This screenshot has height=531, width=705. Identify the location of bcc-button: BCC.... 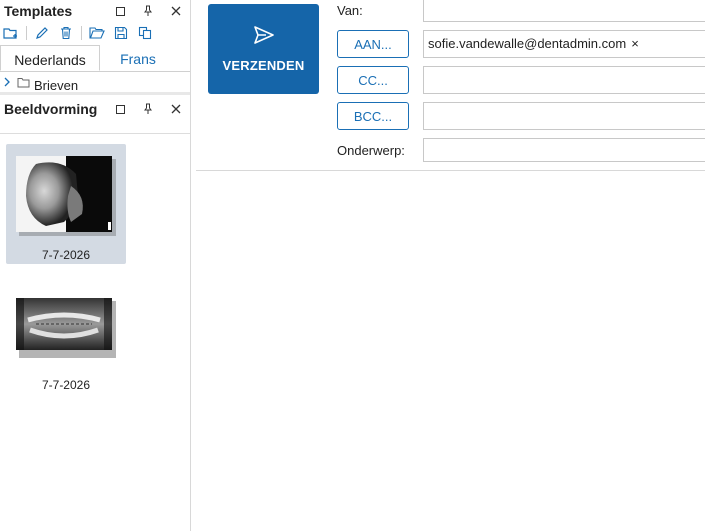
(373, 116).